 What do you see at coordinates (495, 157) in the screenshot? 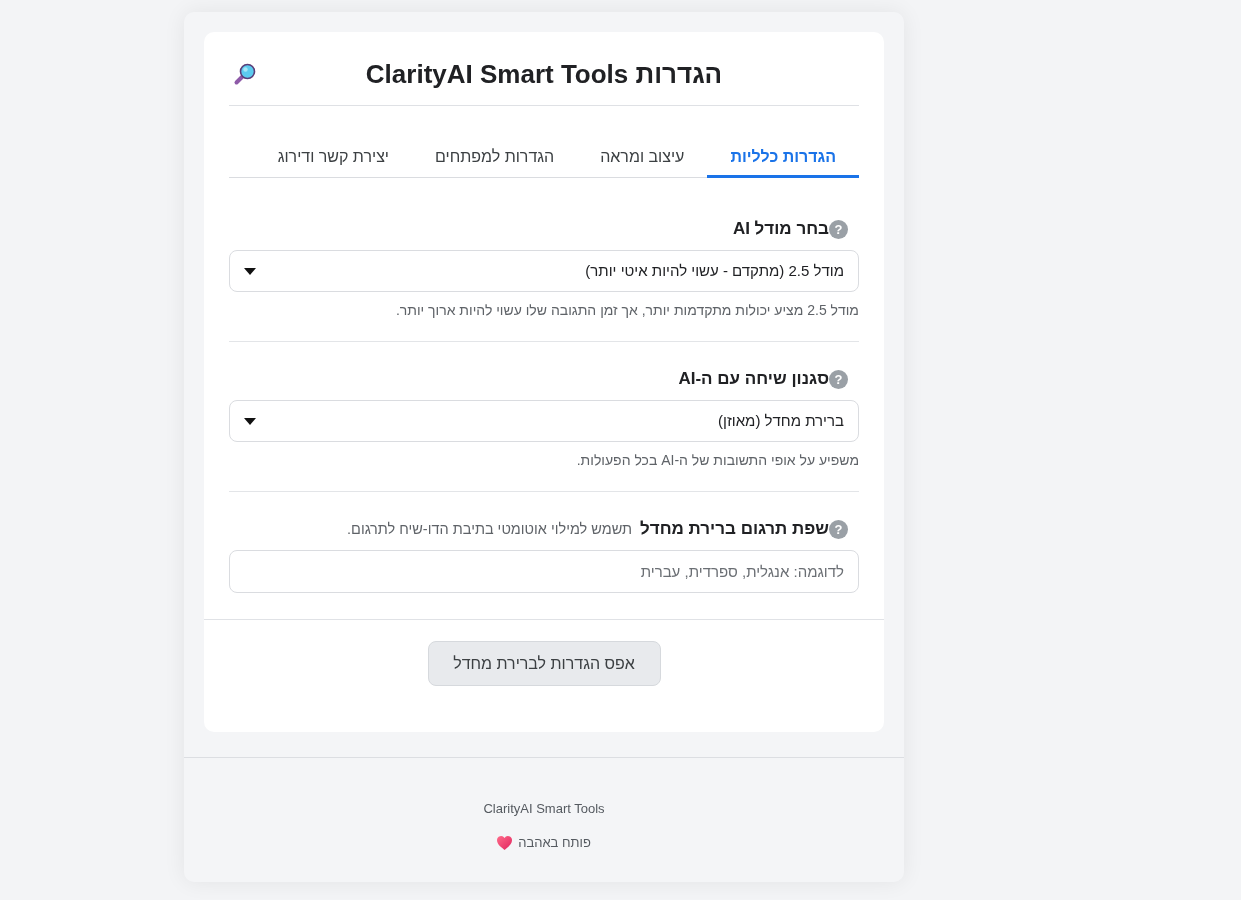
I see `tab: הגדרות למפתחים` at bounding box center [495, 157].